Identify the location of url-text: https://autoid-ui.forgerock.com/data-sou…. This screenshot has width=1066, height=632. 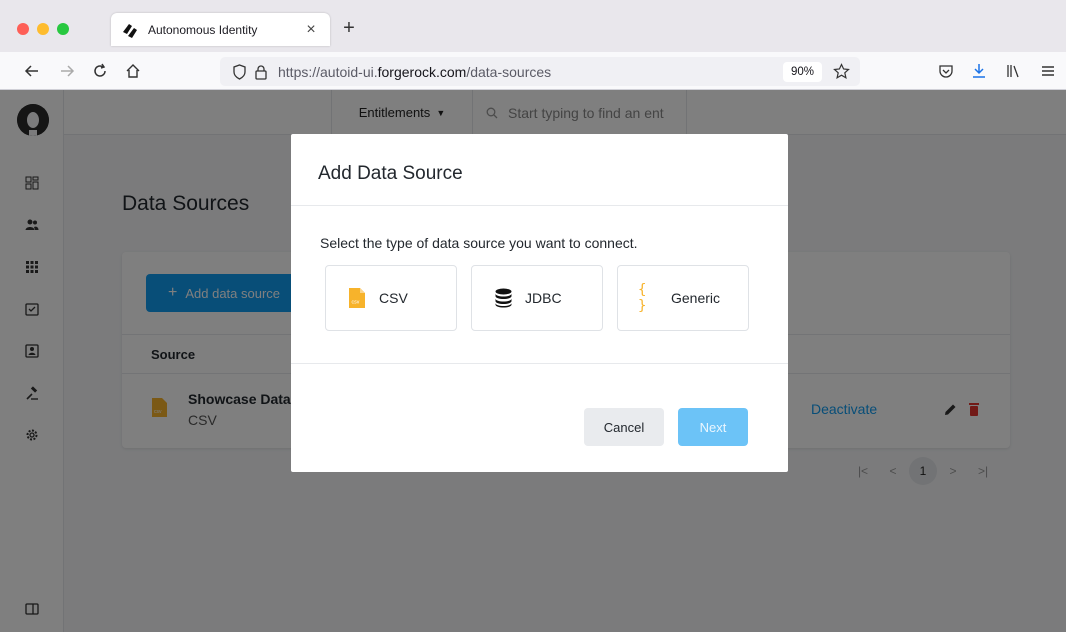
(530, 72).